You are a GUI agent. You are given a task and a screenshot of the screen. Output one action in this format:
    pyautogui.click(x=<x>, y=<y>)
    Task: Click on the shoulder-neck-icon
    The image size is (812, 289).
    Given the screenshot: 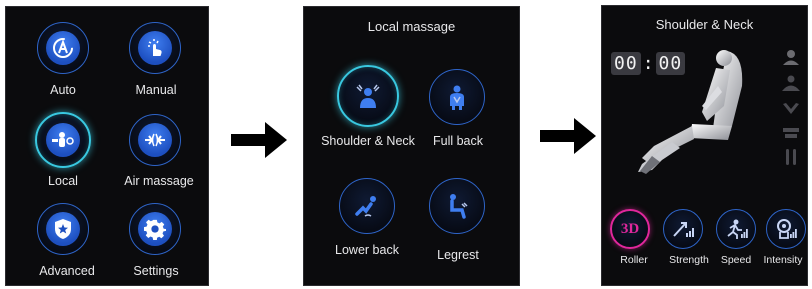 What is the action you would take?
    pyautogui.click(x=368, y=96)
    